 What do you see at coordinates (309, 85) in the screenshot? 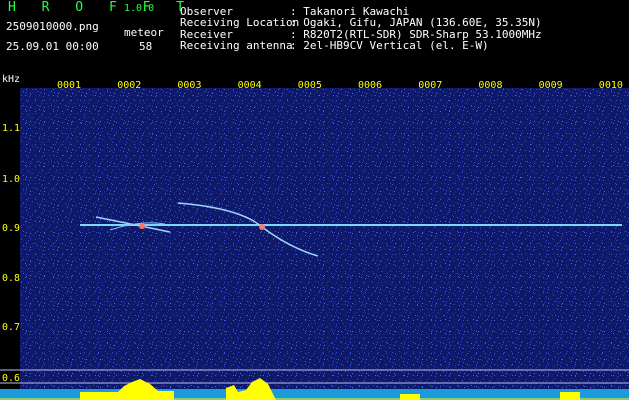
I see `x-tick-label: 0005` at bounding box center [309, 85].